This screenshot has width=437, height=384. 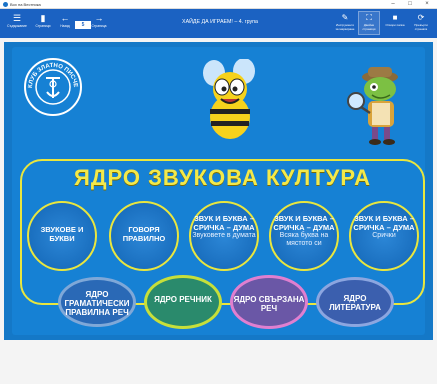 I want to click on arrow-left-icon: ←, so click(x=65, y=18).